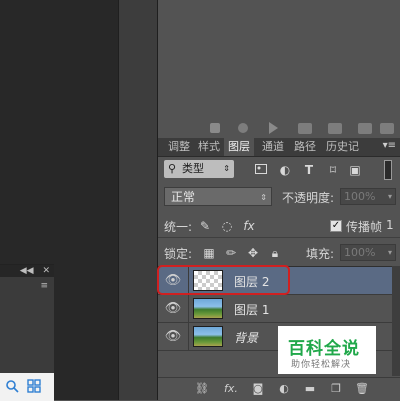 This screenshot has height=401, width=400. I want to click on new-layer-icon: ❐, so click(336, 389).